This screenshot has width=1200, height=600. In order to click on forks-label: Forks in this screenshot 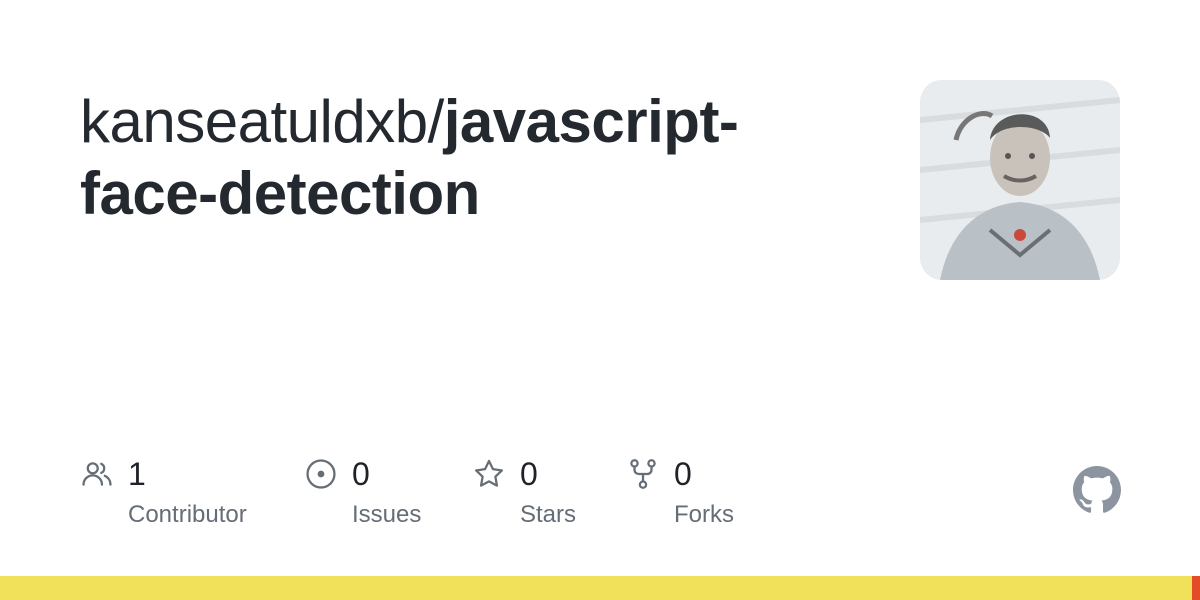, I will do `click(704, 514)`.